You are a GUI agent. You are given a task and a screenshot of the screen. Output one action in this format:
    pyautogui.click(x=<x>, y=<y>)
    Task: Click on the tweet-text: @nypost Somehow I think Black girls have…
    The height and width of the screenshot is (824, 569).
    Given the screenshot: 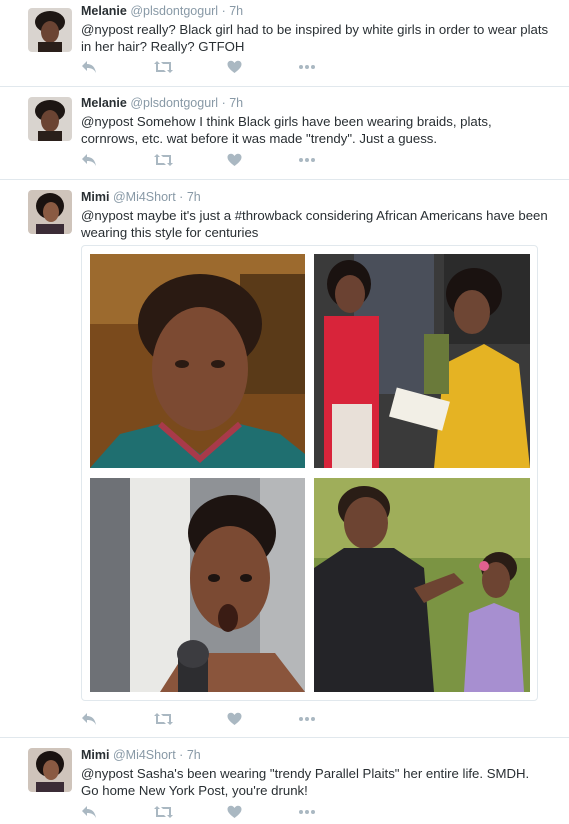 What is the action you would take?
    pyautogui.click(x=286, y=130)
    